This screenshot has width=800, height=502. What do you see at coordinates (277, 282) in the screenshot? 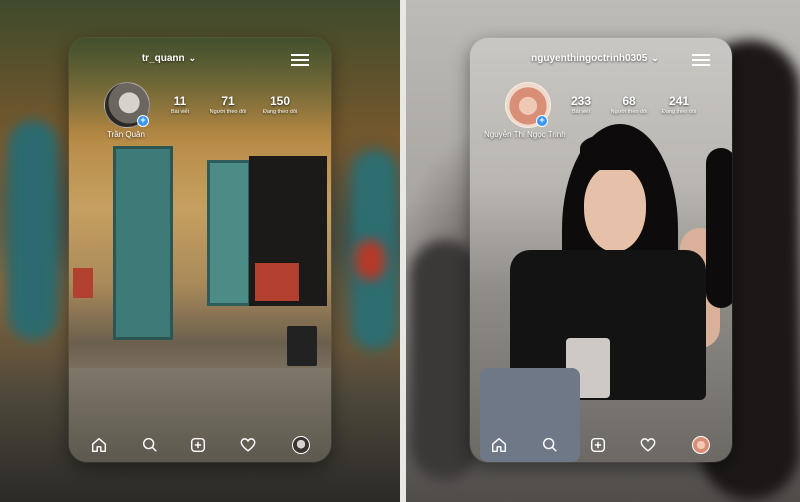
I see `shop-rack` at bounding box center [277, 282].